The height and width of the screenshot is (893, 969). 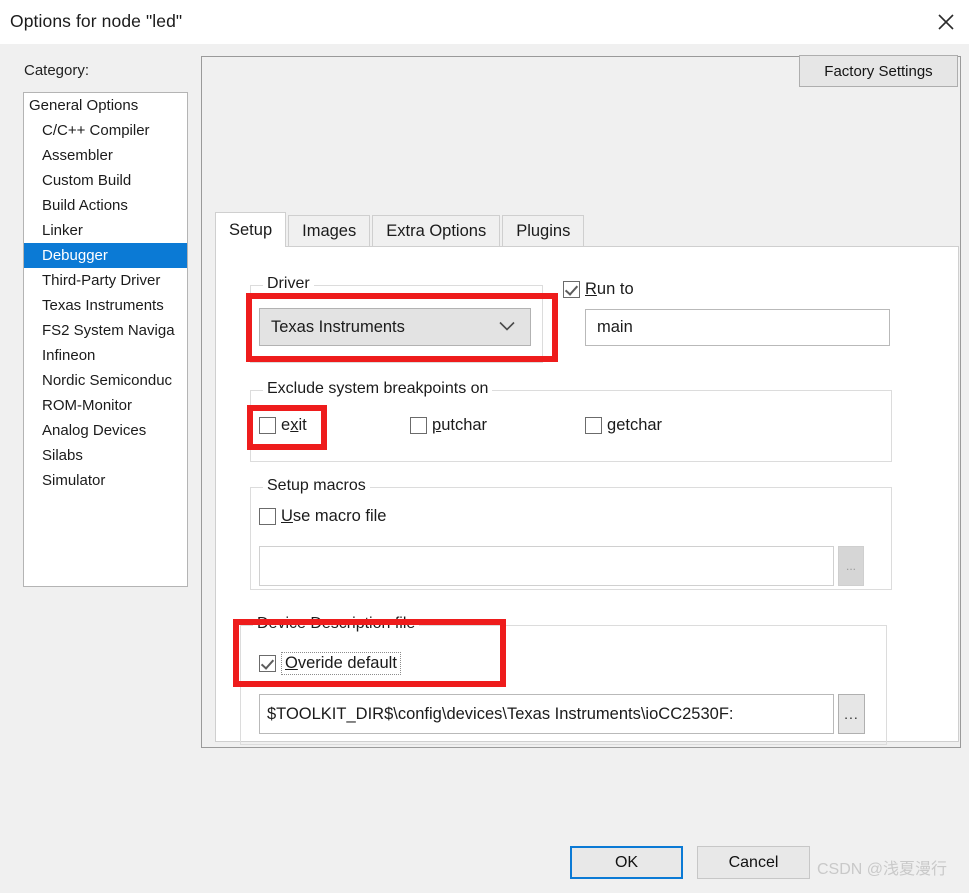 I want to click on exclude-exit-label: exit, so click(x=294, y=425).